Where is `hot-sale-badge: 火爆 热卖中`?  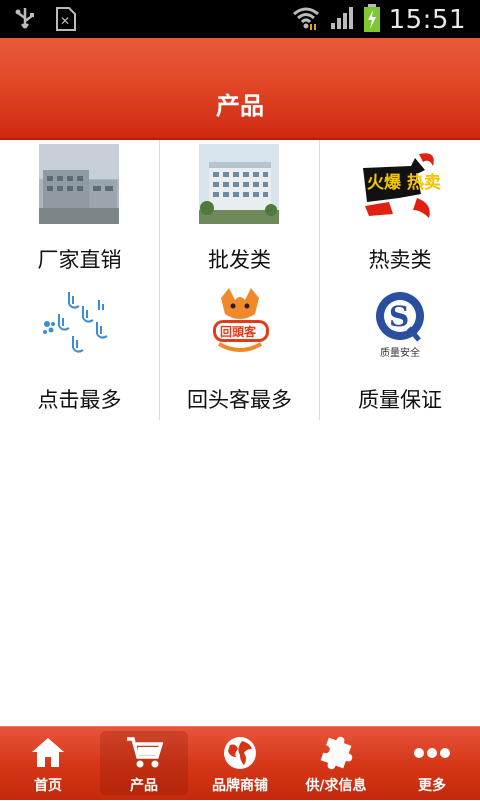 hot-sale-badge: 火爆 热卖中 is located at coordinates (408, 186).